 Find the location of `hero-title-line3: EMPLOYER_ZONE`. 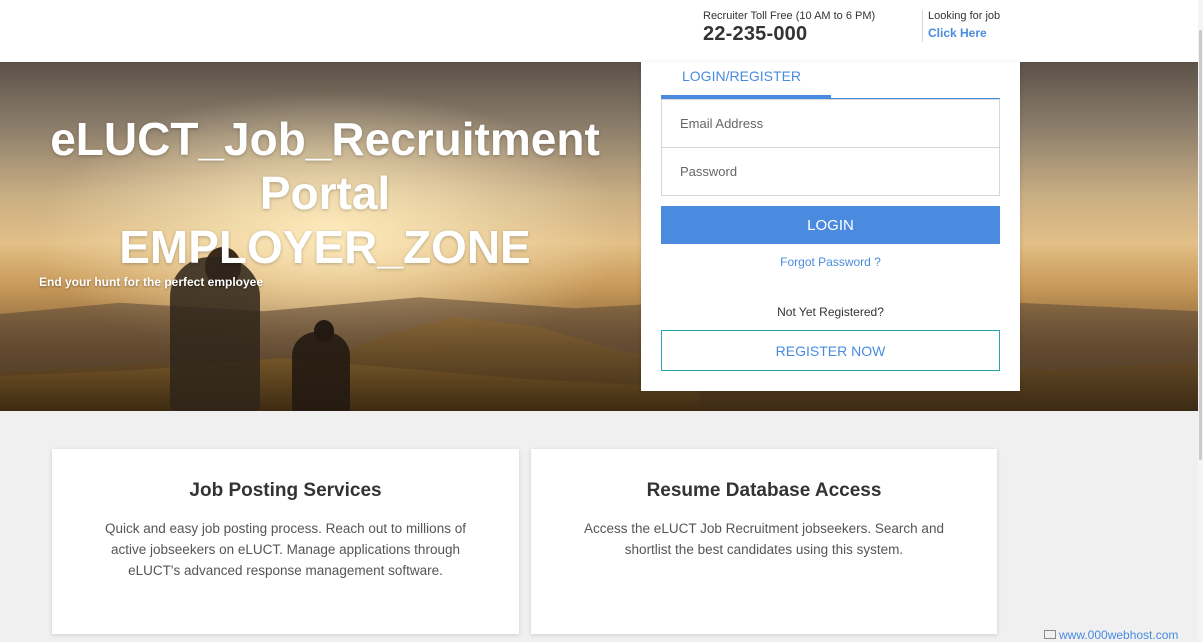

hero-title-line3: EMPLOYER_ZONE is located at coordinates (325, 247).